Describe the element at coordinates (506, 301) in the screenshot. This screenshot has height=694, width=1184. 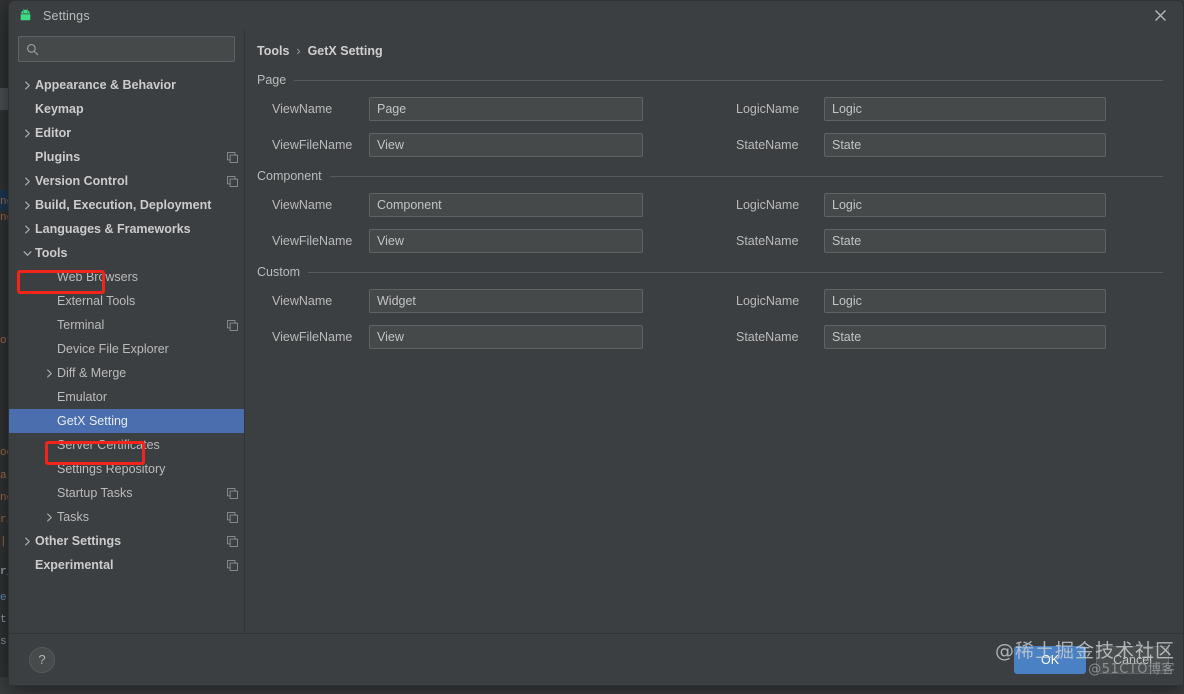
I see `custom-viewname-input` at that location.